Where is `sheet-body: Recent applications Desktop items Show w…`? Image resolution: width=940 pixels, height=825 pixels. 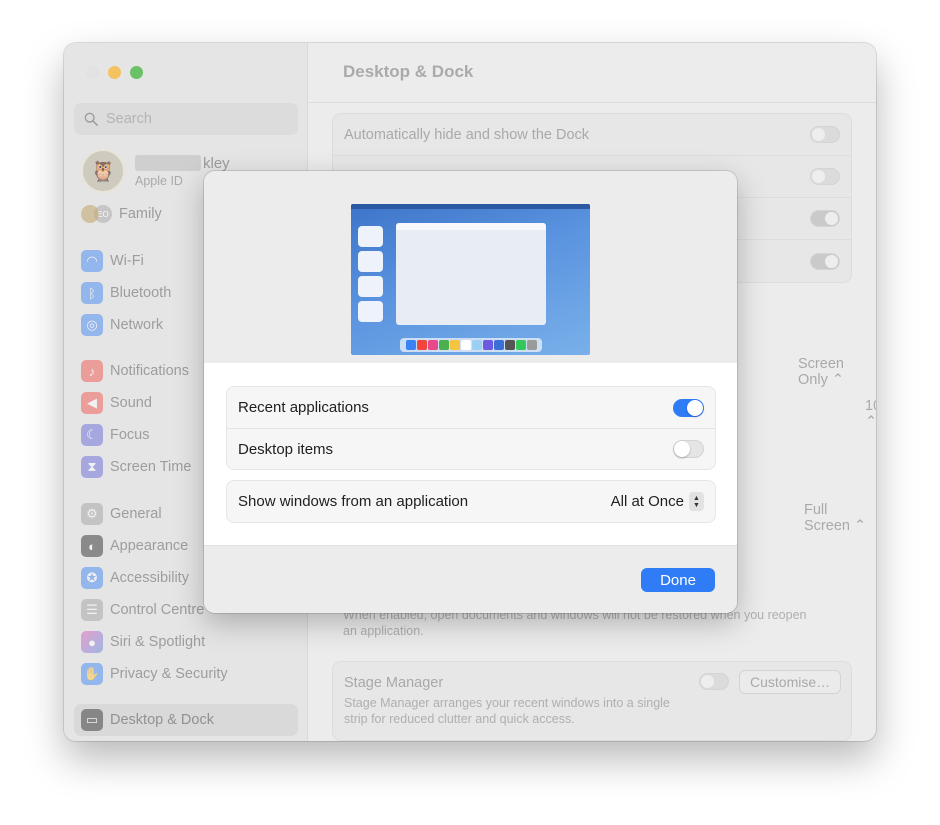
sheet-body: Recent applications Desktop items Show w… is located at coordinates (470, 454).